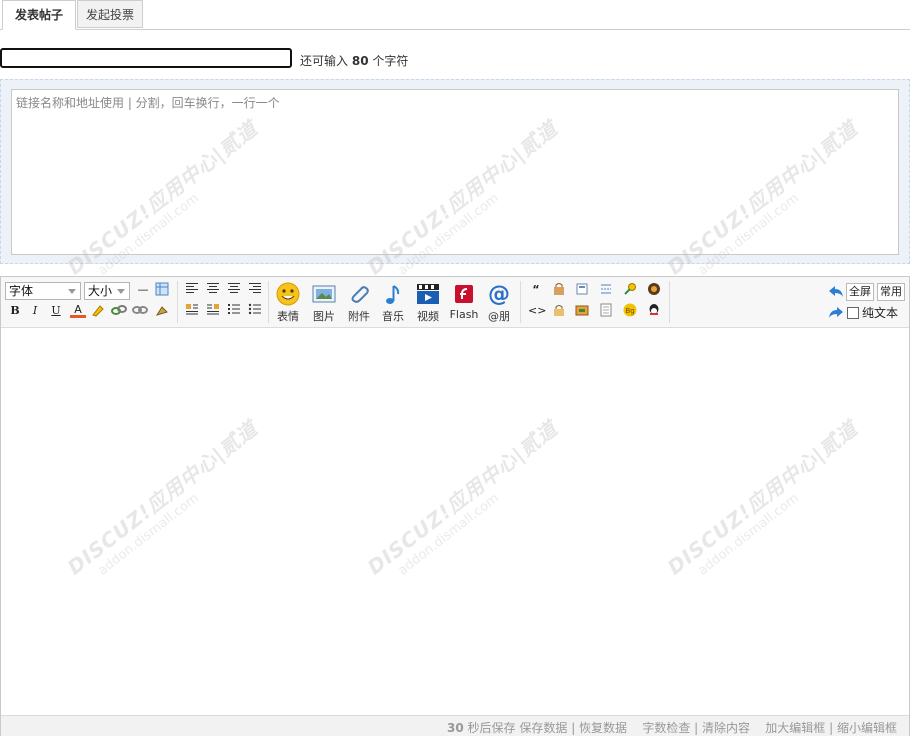 The width and height of the screenshot is (910, 738). What do you see at coordinates (860, 292) in the screenshot?
I see `fullscreen-button: 全屏` at bounding box center [860, 292].